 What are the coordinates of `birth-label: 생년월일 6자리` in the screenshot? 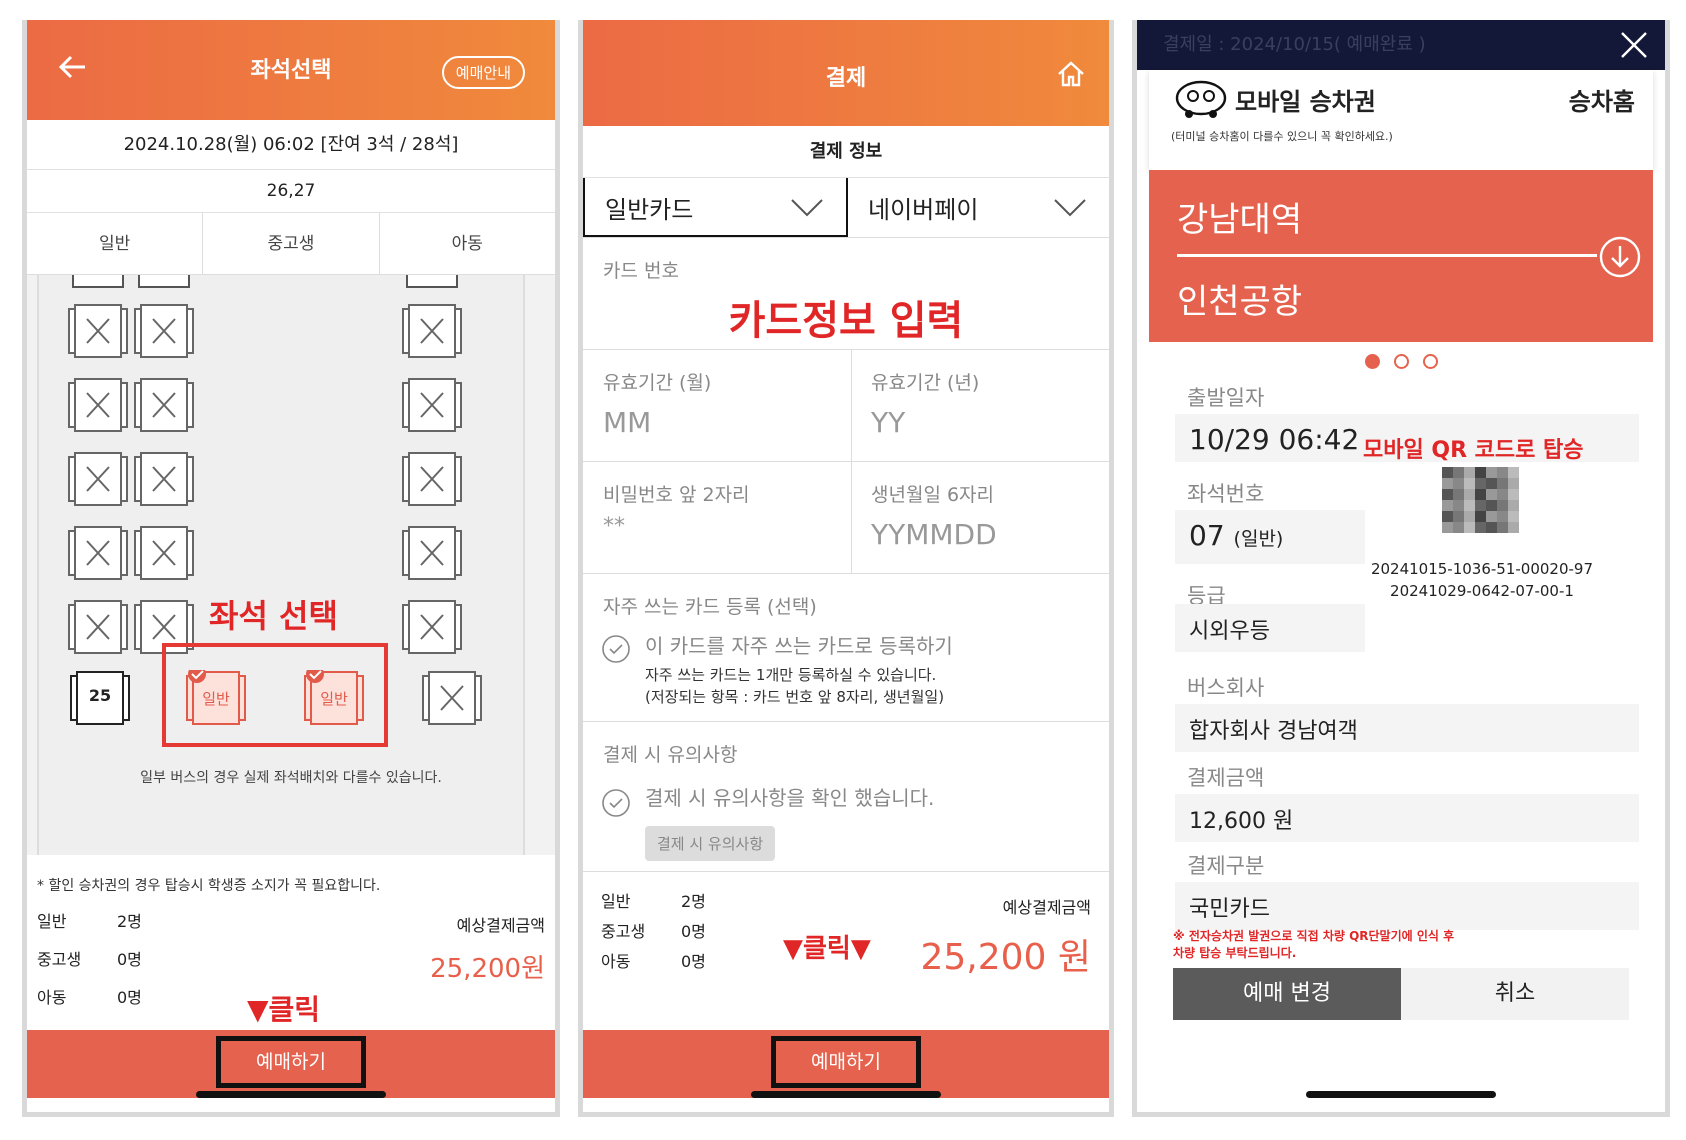 It's located at (933, 495).